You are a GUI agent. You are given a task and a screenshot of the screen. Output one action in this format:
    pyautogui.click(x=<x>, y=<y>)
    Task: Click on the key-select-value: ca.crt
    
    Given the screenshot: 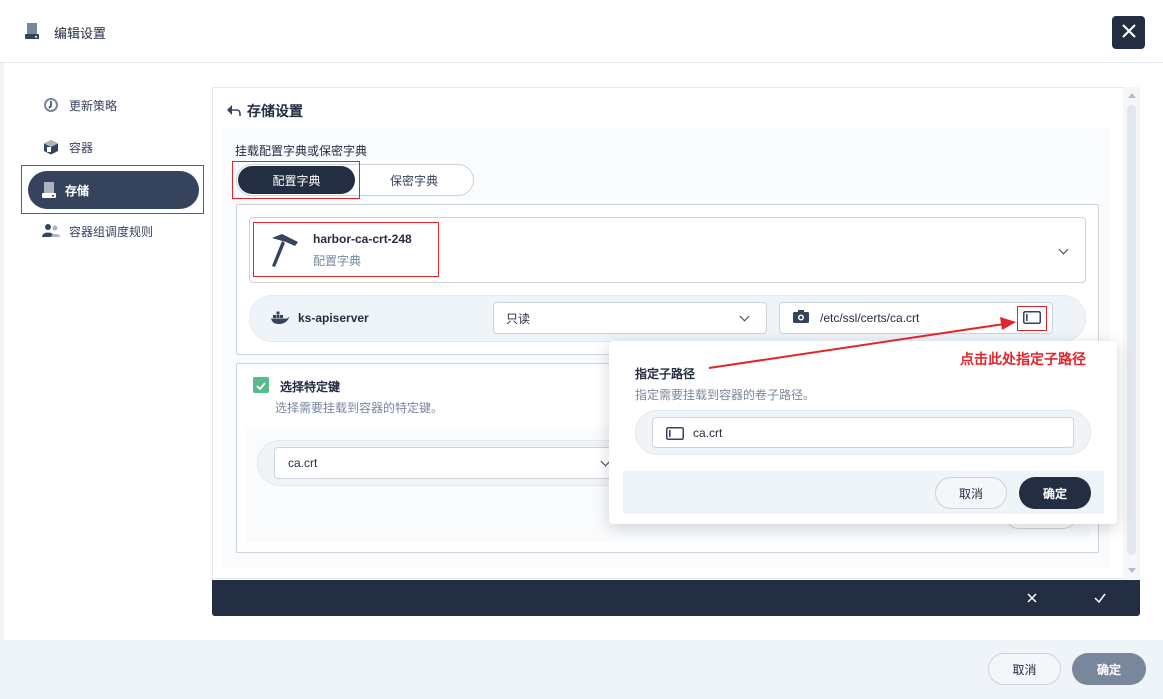 What is the action you would take?
    pyautogui.click(x=303, y=463)
    